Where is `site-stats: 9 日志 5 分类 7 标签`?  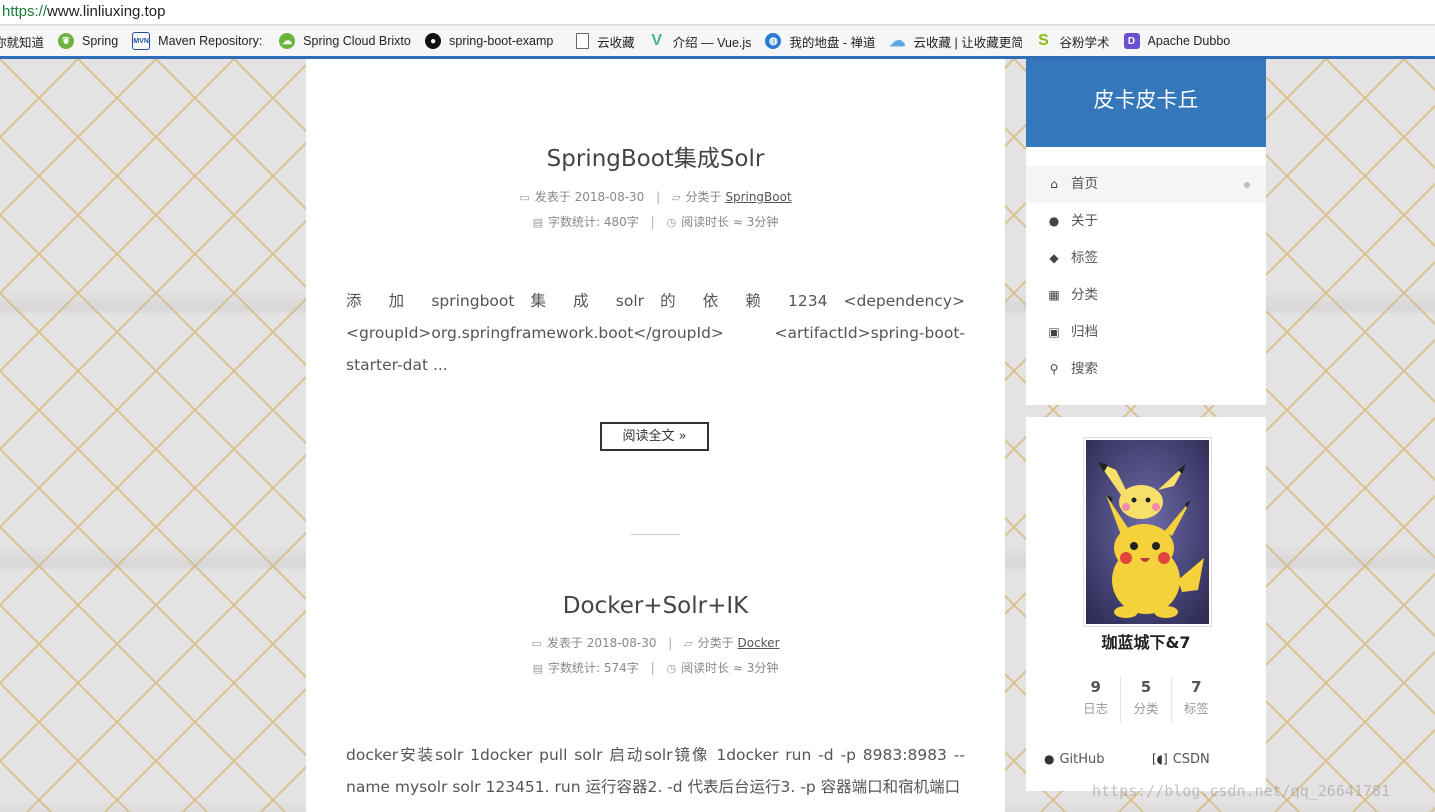 site-stats: 9 日志 5 分类 7 标签 is located at coordinates (1146, 699).